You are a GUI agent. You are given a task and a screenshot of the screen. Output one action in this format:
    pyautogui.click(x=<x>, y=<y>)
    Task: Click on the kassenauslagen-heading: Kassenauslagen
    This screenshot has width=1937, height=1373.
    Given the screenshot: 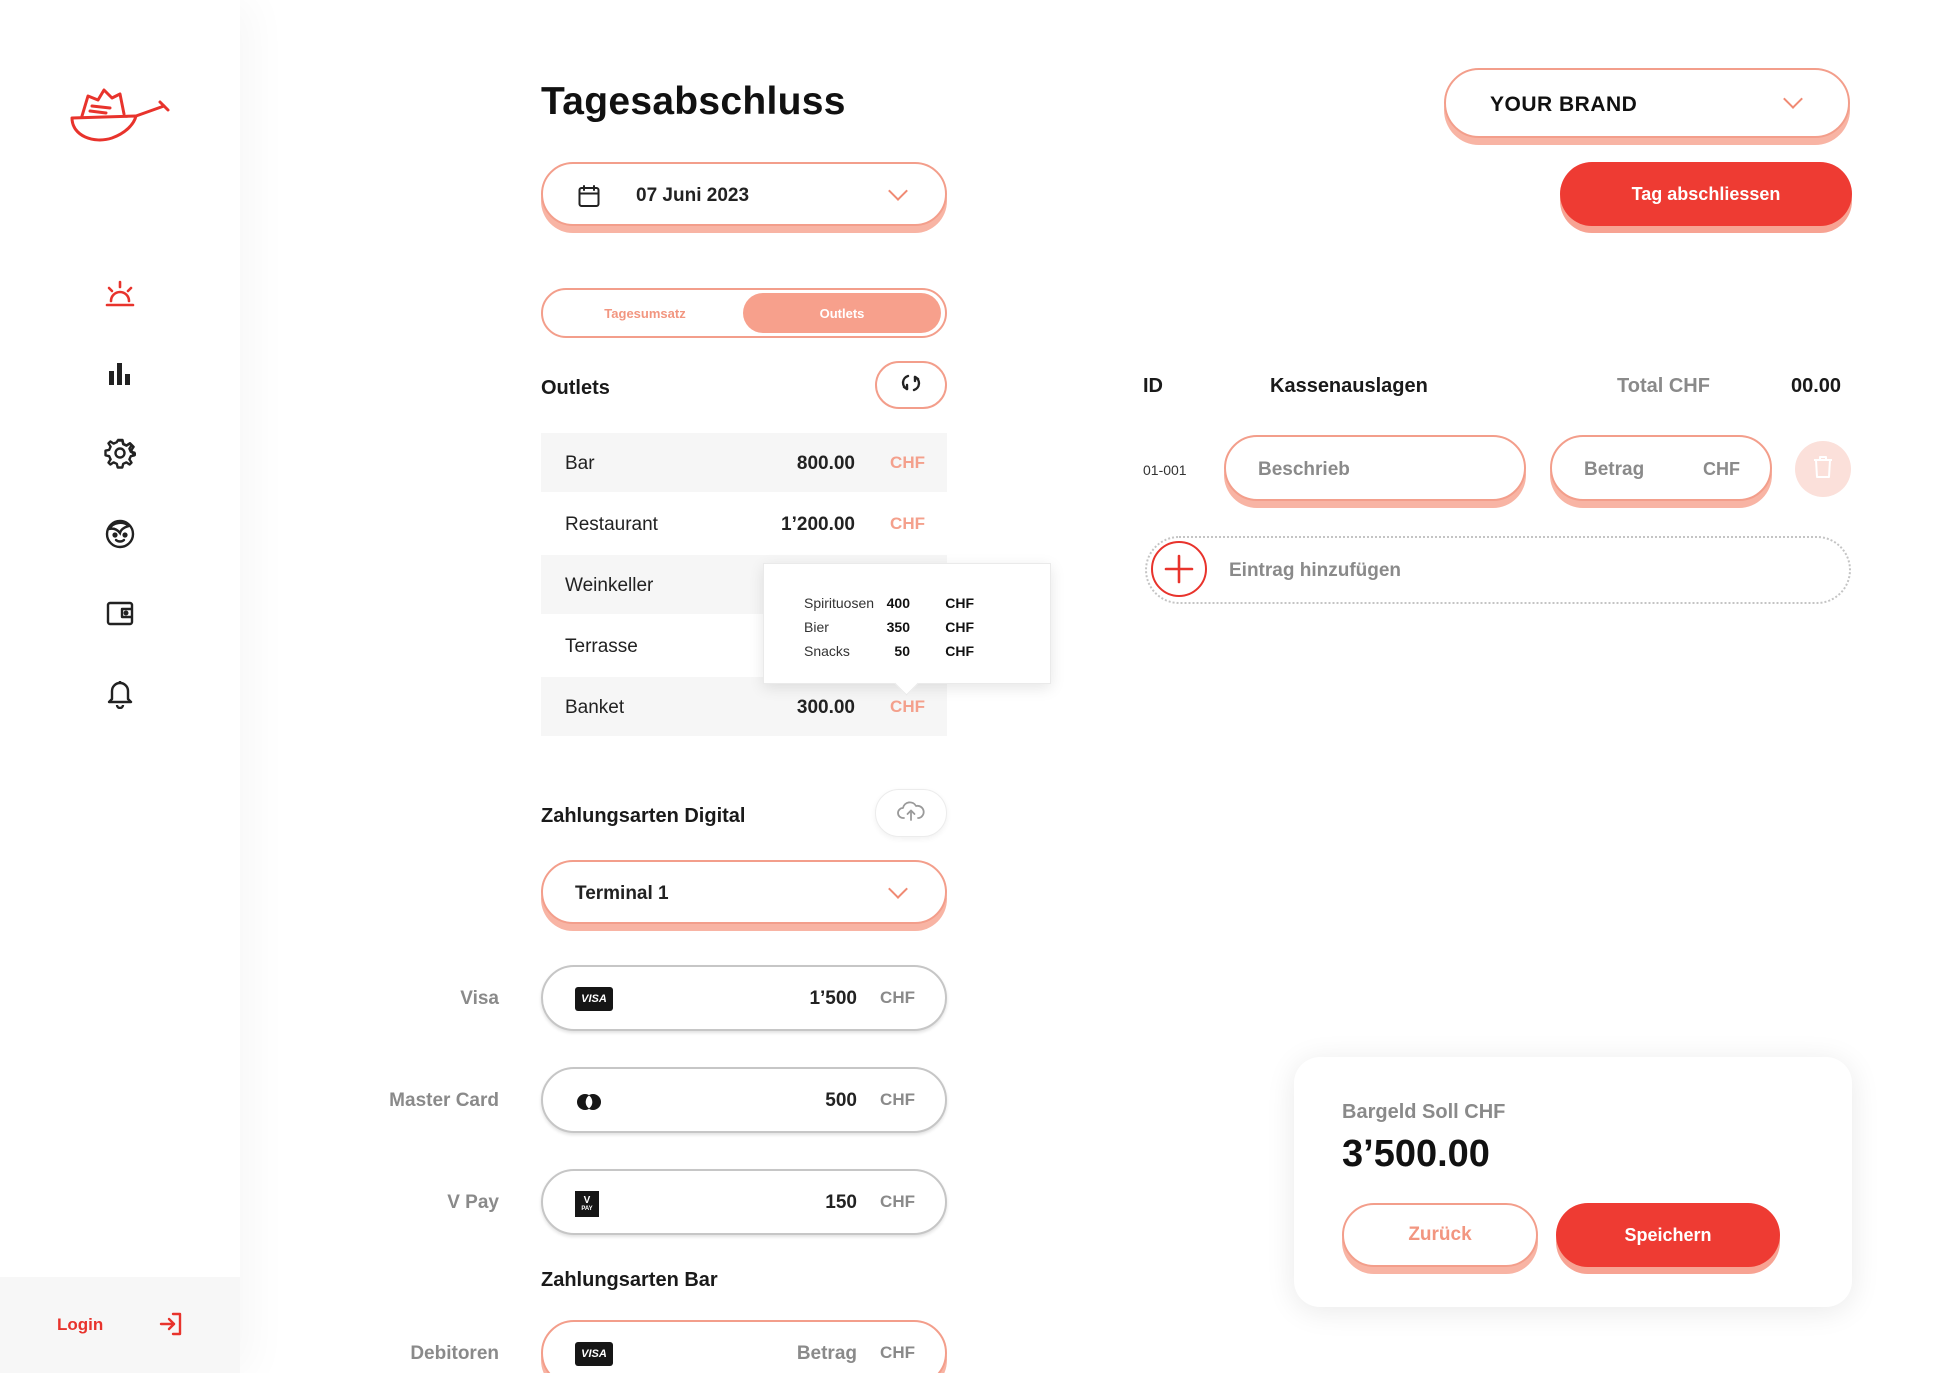 What is the action you would take?
    pyautogui.click(x=1349, y=386)
    